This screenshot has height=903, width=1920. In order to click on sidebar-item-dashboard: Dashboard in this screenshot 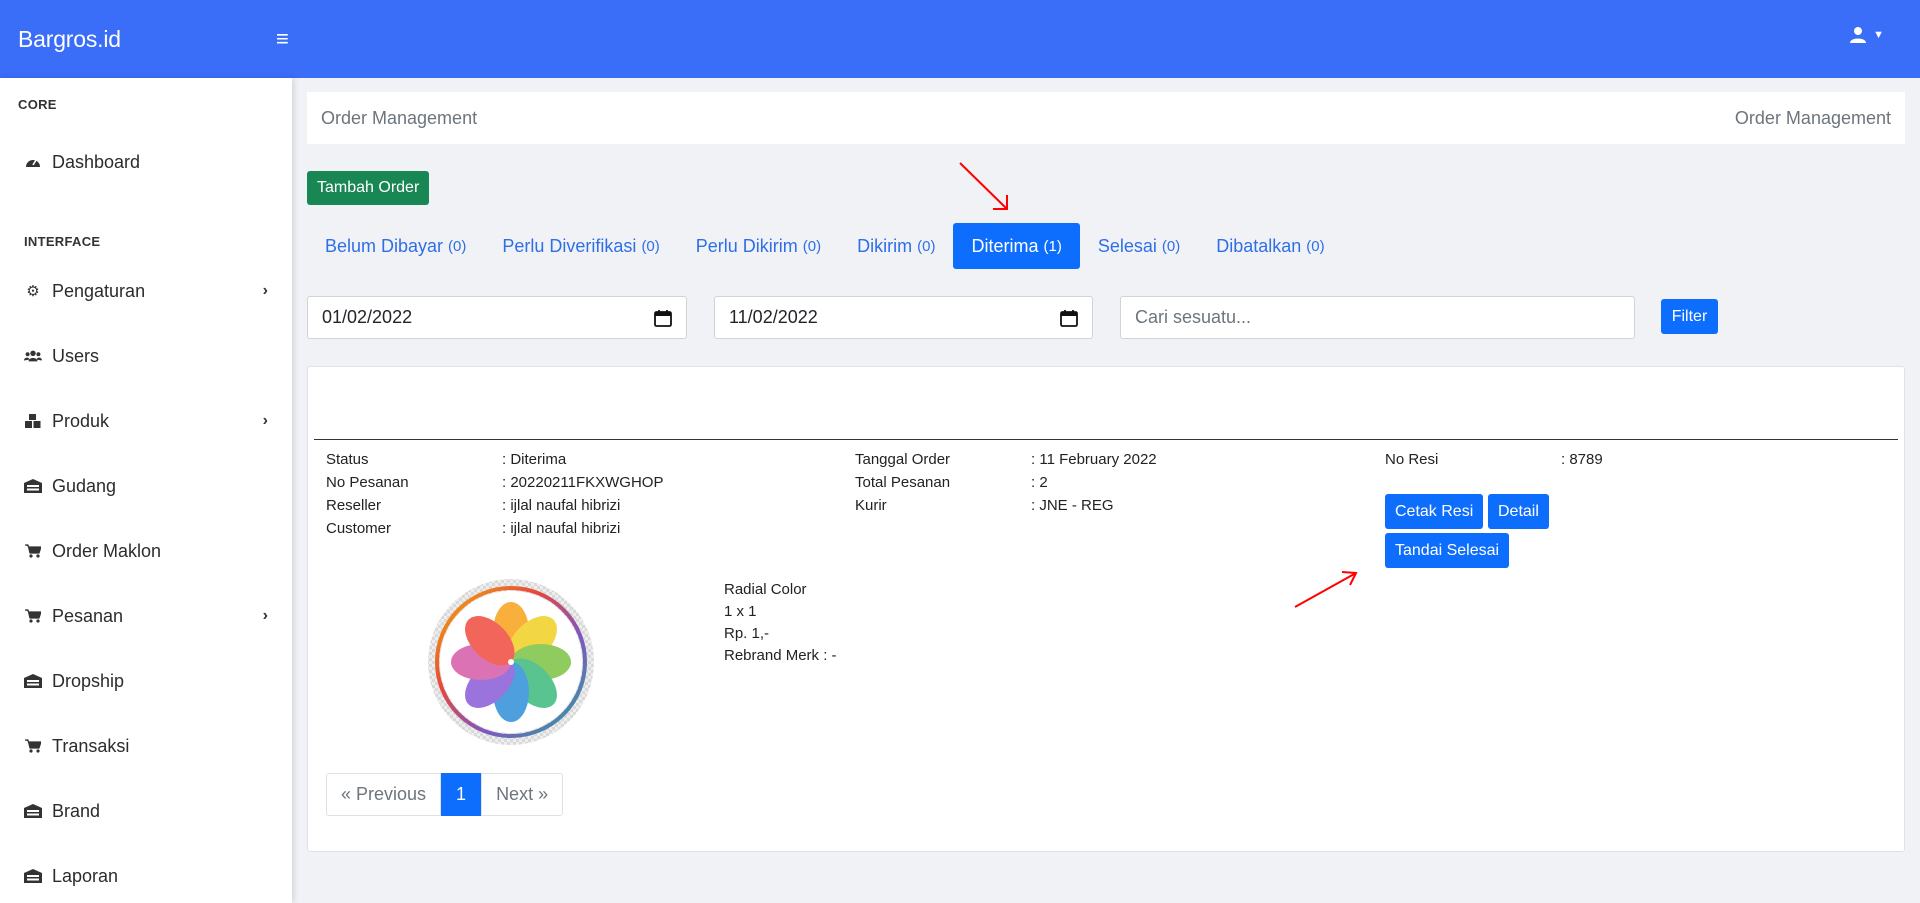, I will do `click(146, 162)`.